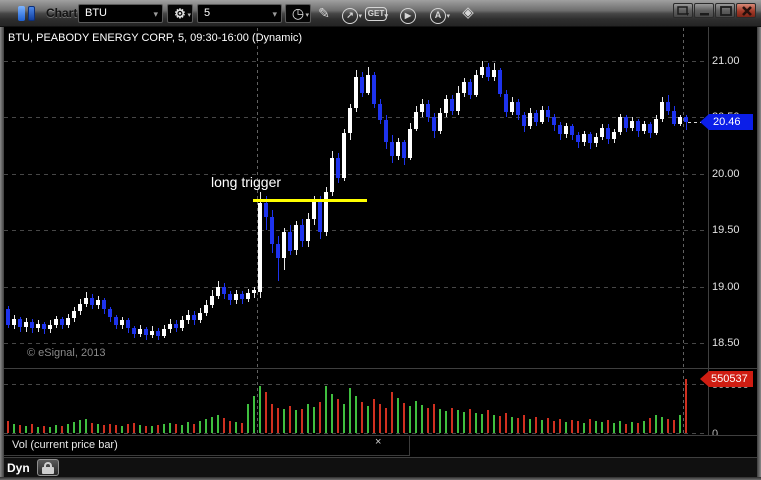 This screenshot has height=480, width=761. Describe the element at coordinates (683, 10) in the screenshot. I see `dock-window-button` at that location.